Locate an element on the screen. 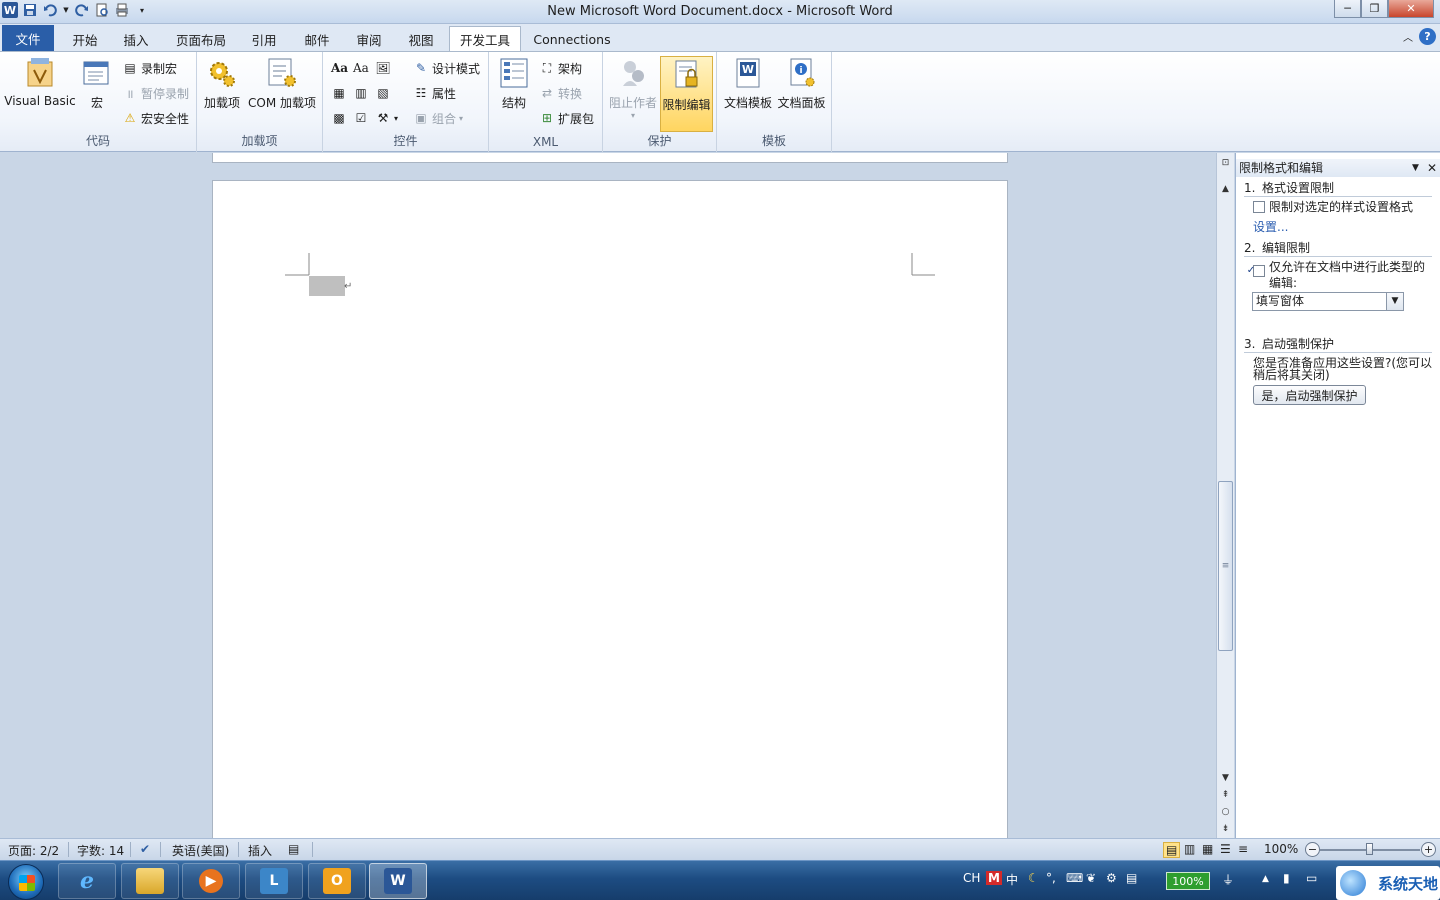 This screenshot has height=900, width=1440. tab-review: 审阅 is located at coordinates (369, 39).